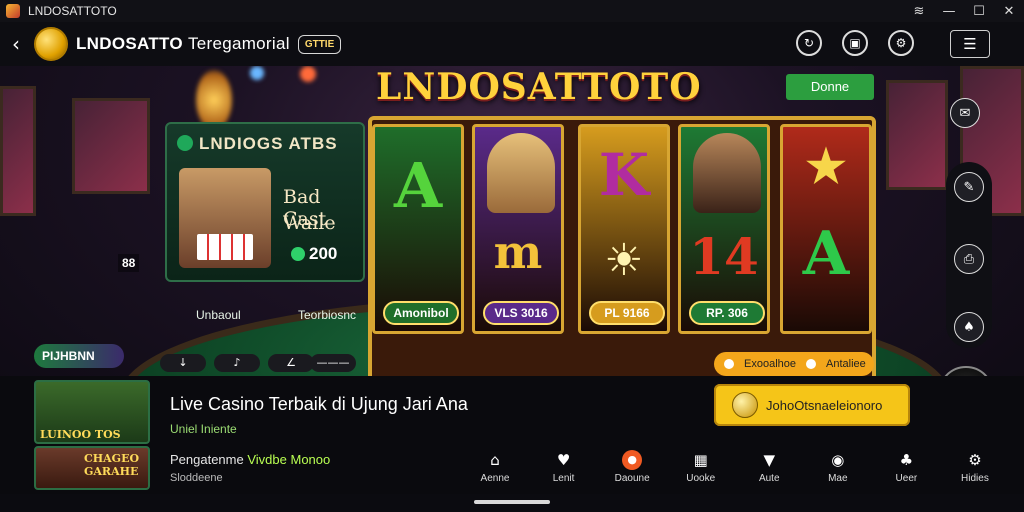 Image resolution: width=1024 pixels, height=512 pixels. I want to click on reel-2: m VLS 3016, so click(518, 229).